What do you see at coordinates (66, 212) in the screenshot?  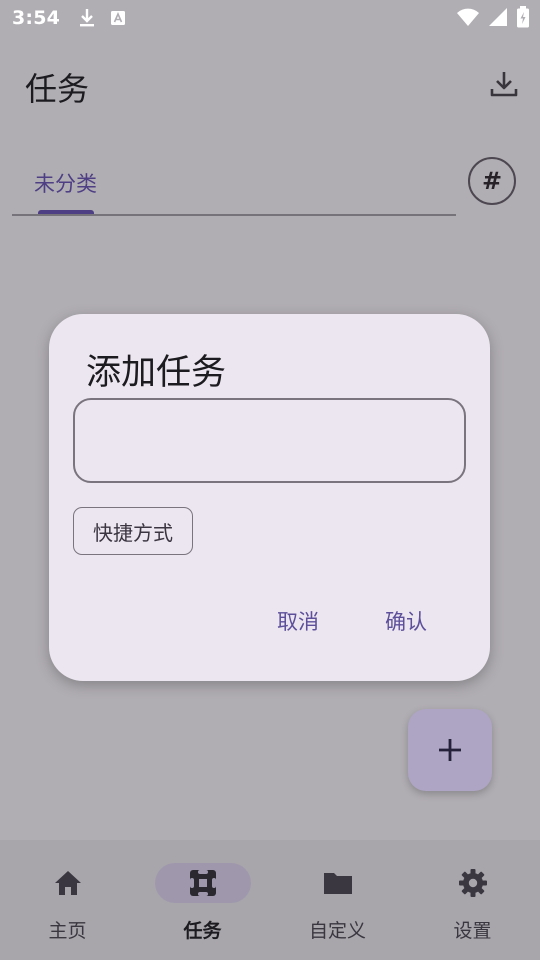 I see `tab-indicator` at bounding box center [66, 212].